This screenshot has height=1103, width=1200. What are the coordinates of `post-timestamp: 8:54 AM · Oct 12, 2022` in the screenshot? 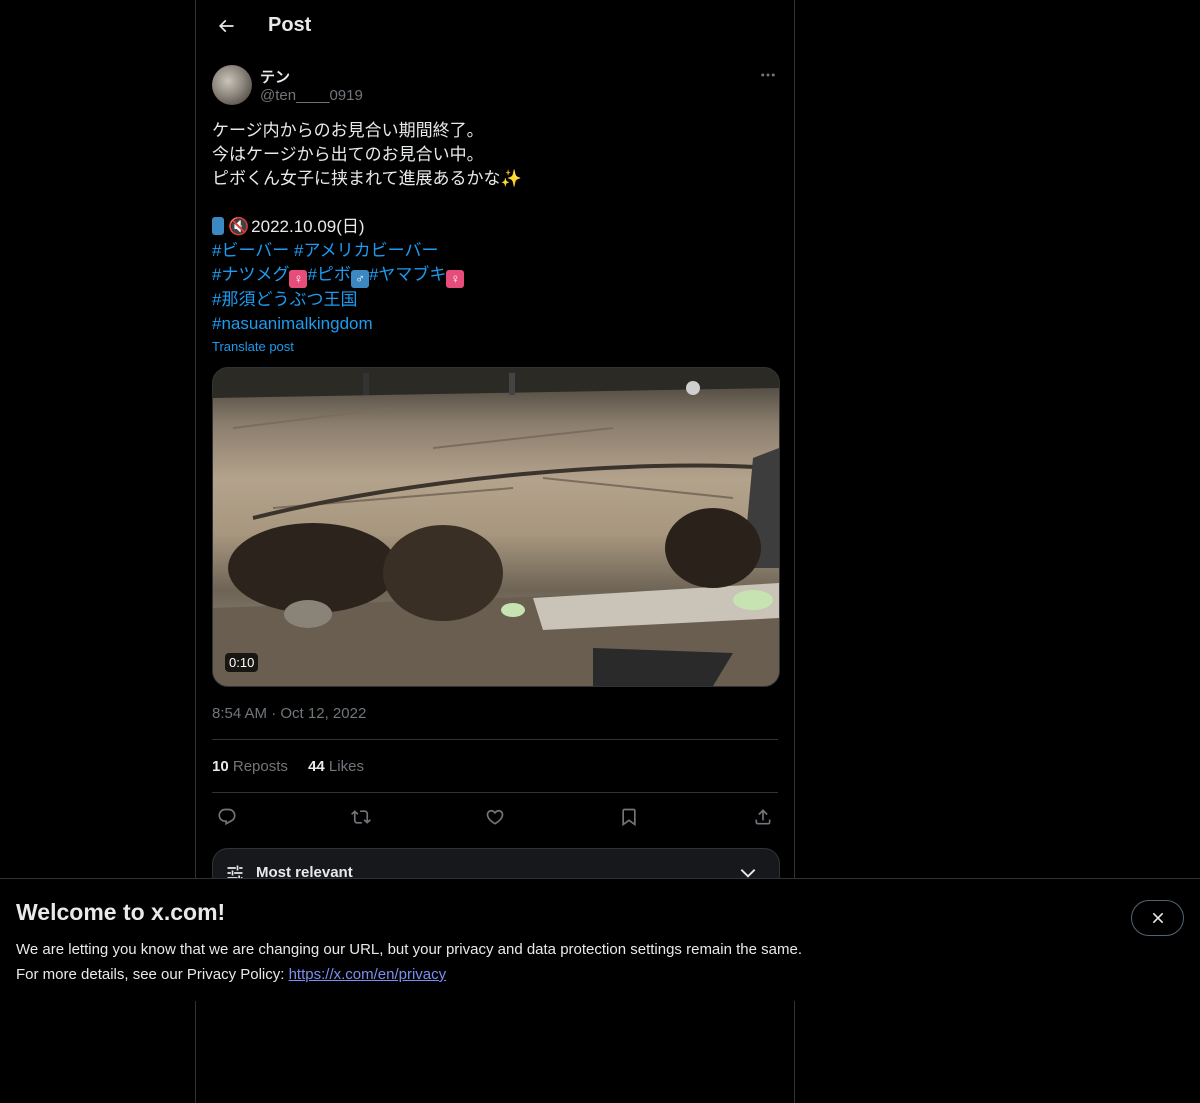 It's located at (289, 713).